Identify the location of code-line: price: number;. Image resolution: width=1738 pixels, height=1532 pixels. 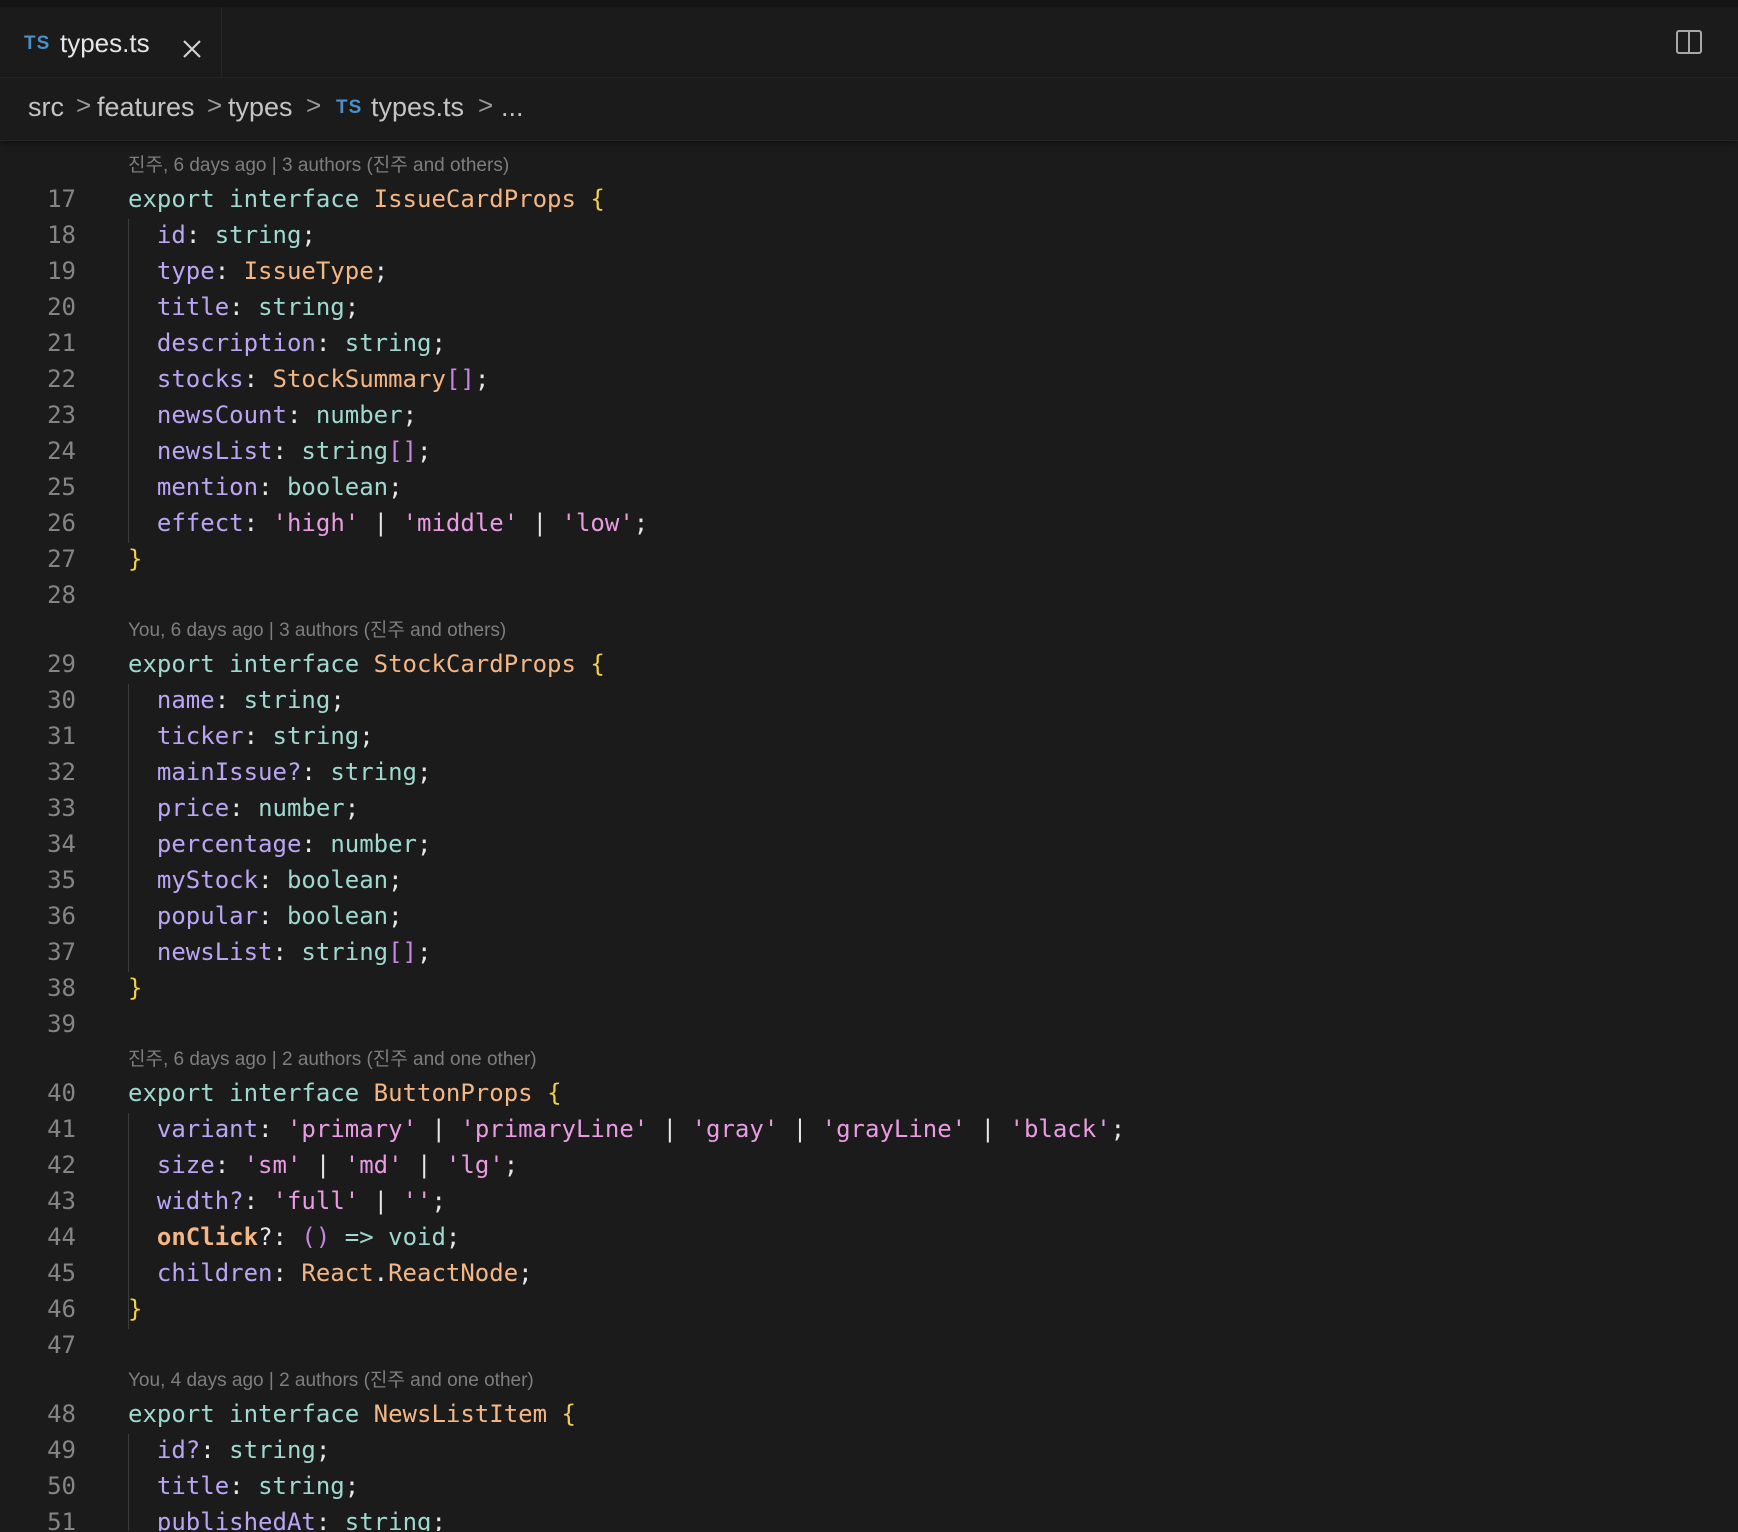
(243, 808).